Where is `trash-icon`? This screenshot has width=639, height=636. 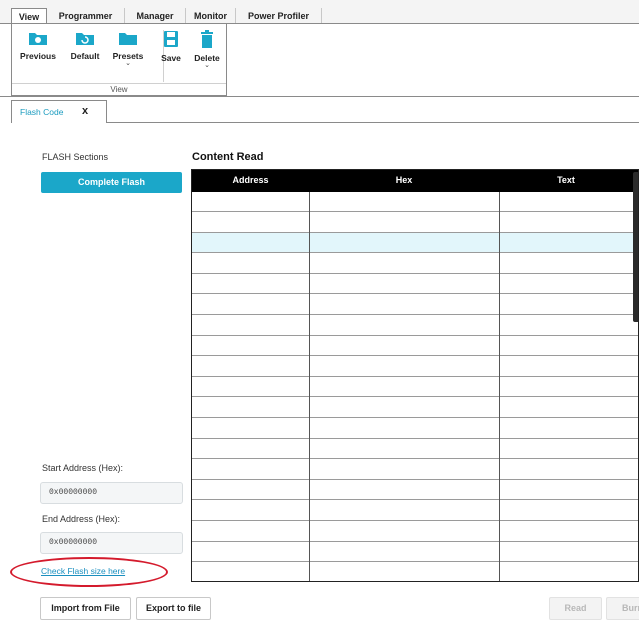 trash-icon is located at coordinates (207, 39).